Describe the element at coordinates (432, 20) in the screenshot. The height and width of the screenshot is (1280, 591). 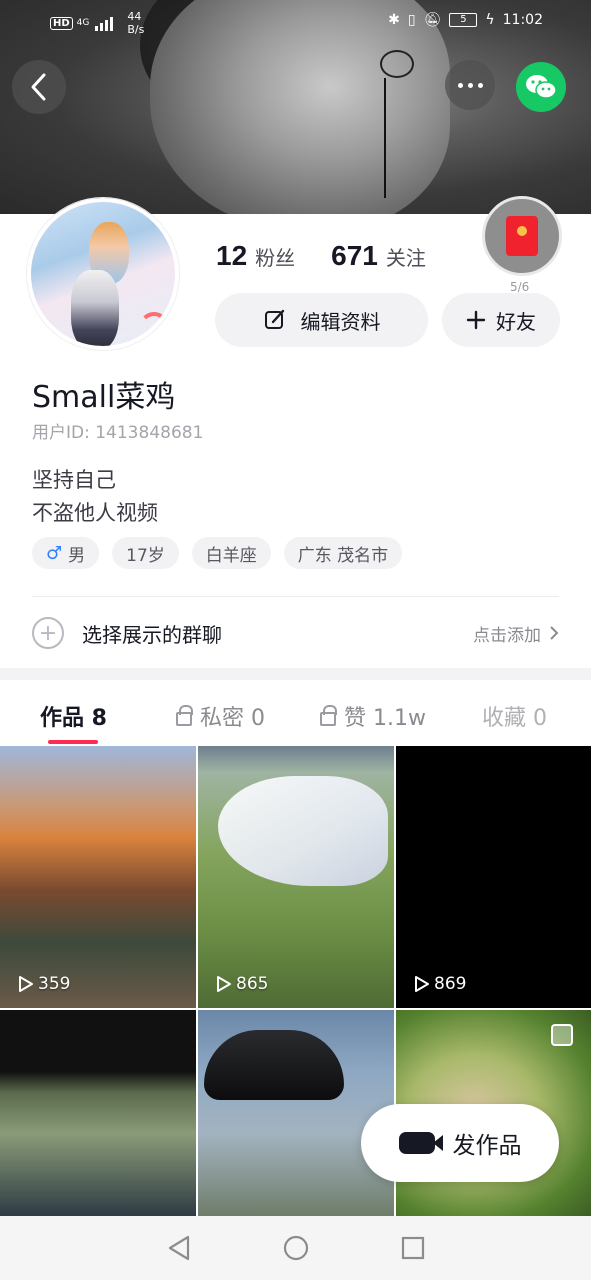
I see `mute-icon: 🔕︎` at that location.